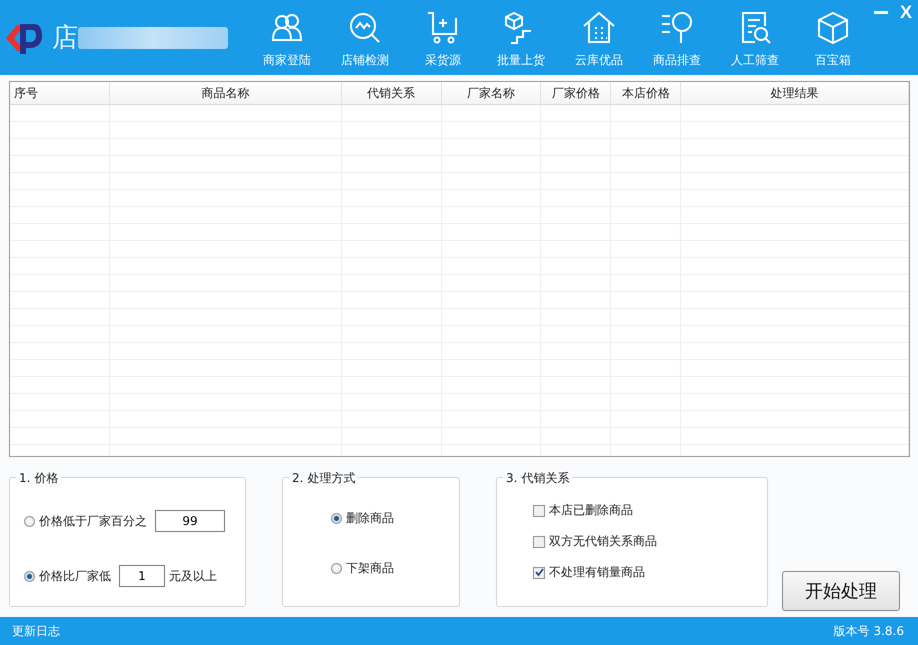  I want to click on toolbar-button: 百宝箱, so click(833, 37).